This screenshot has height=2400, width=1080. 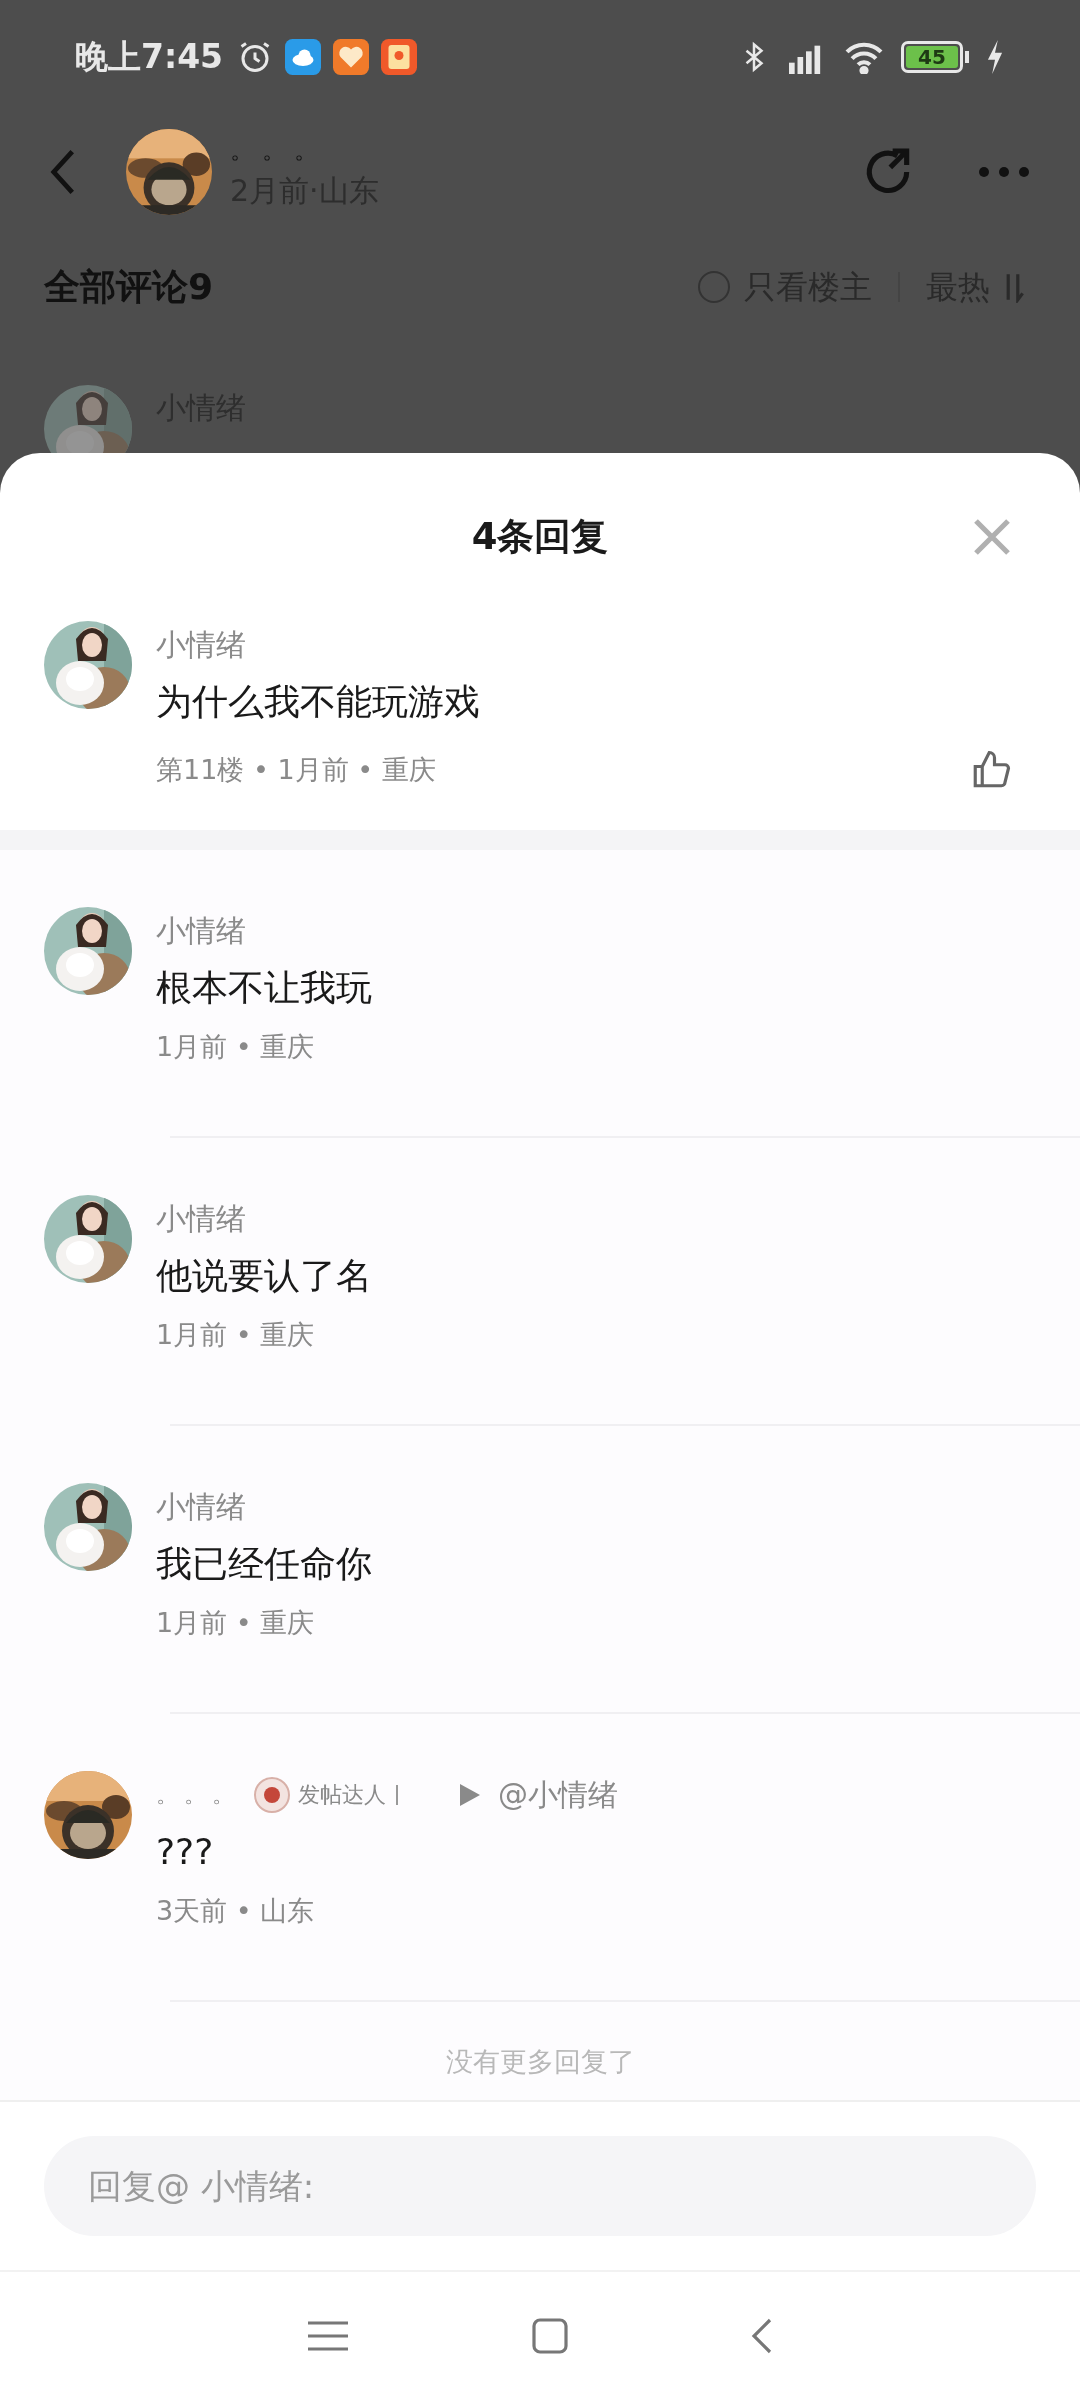 What do you see at coordinates (264, 988) in the screenshot?
I see `comment-text: 根本不让我玩` at bounding box center [264, 988].